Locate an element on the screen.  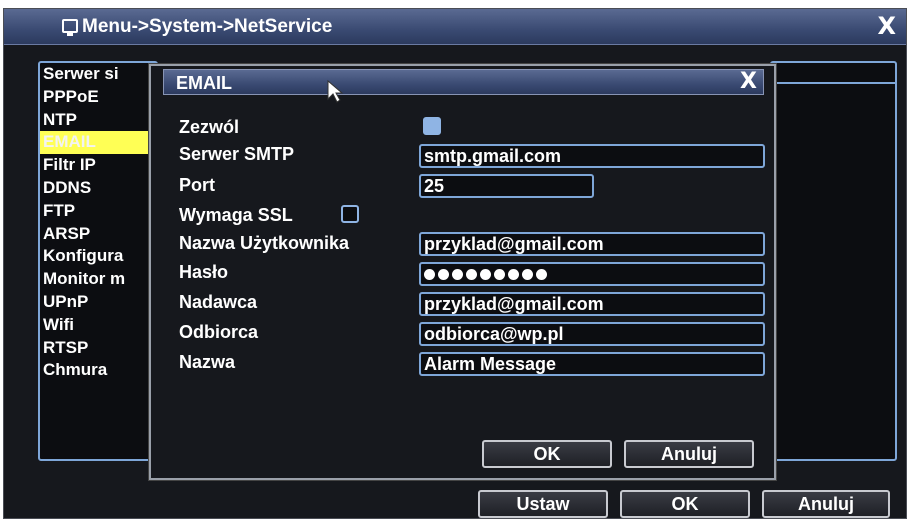
cursor-arrow-icon is located at coordinates (335, 93).